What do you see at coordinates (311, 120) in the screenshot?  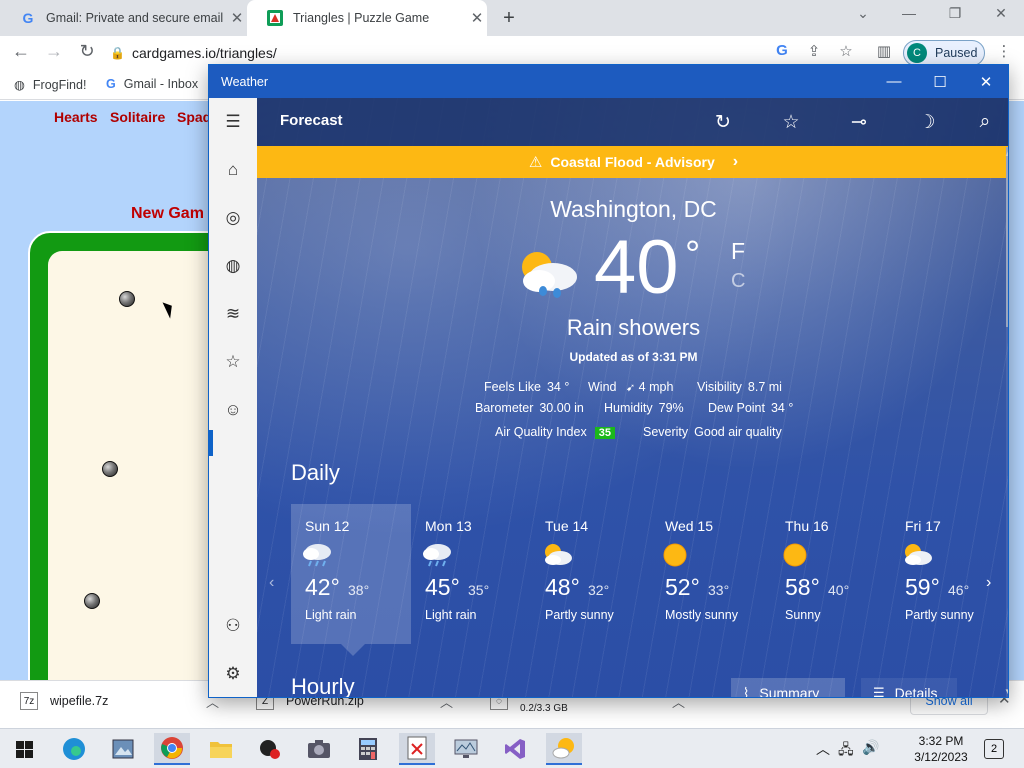 I see `page-title: Forecast` at bounding box center [311, 120].